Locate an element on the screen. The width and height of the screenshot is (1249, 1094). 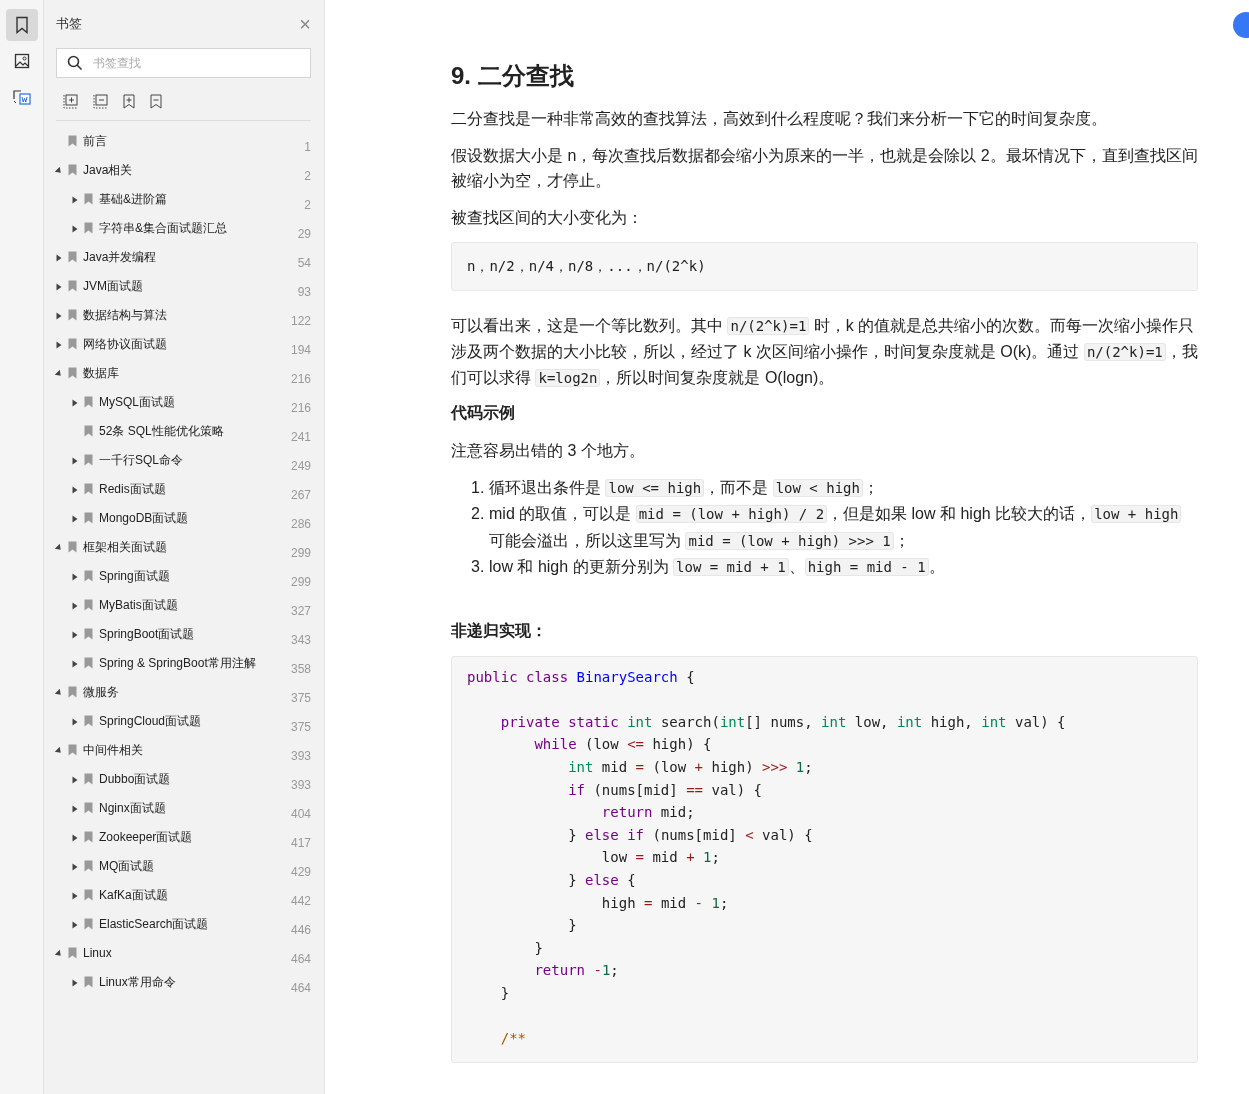
list-number: 2. is located at coordinates (478, 514).